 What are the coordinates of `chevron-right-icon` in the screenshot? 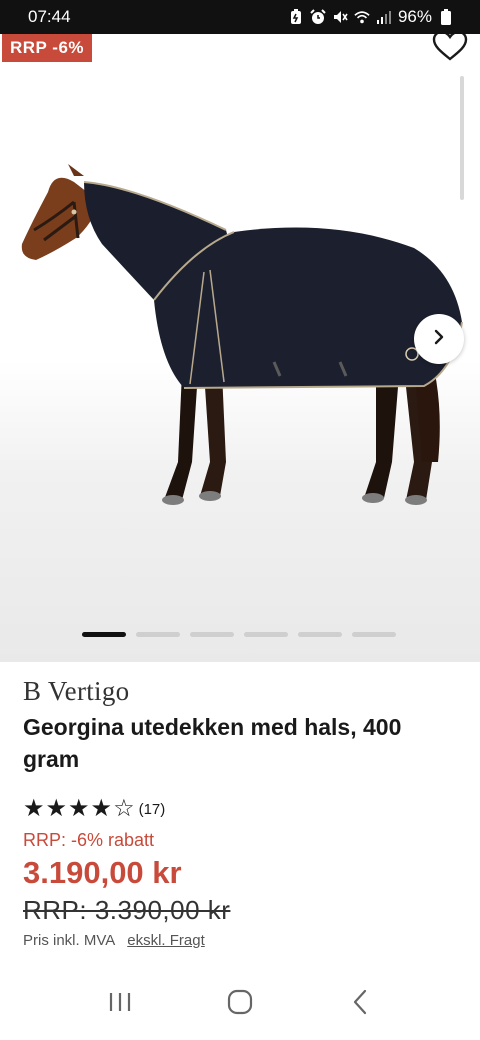 It's located at (439, 339).